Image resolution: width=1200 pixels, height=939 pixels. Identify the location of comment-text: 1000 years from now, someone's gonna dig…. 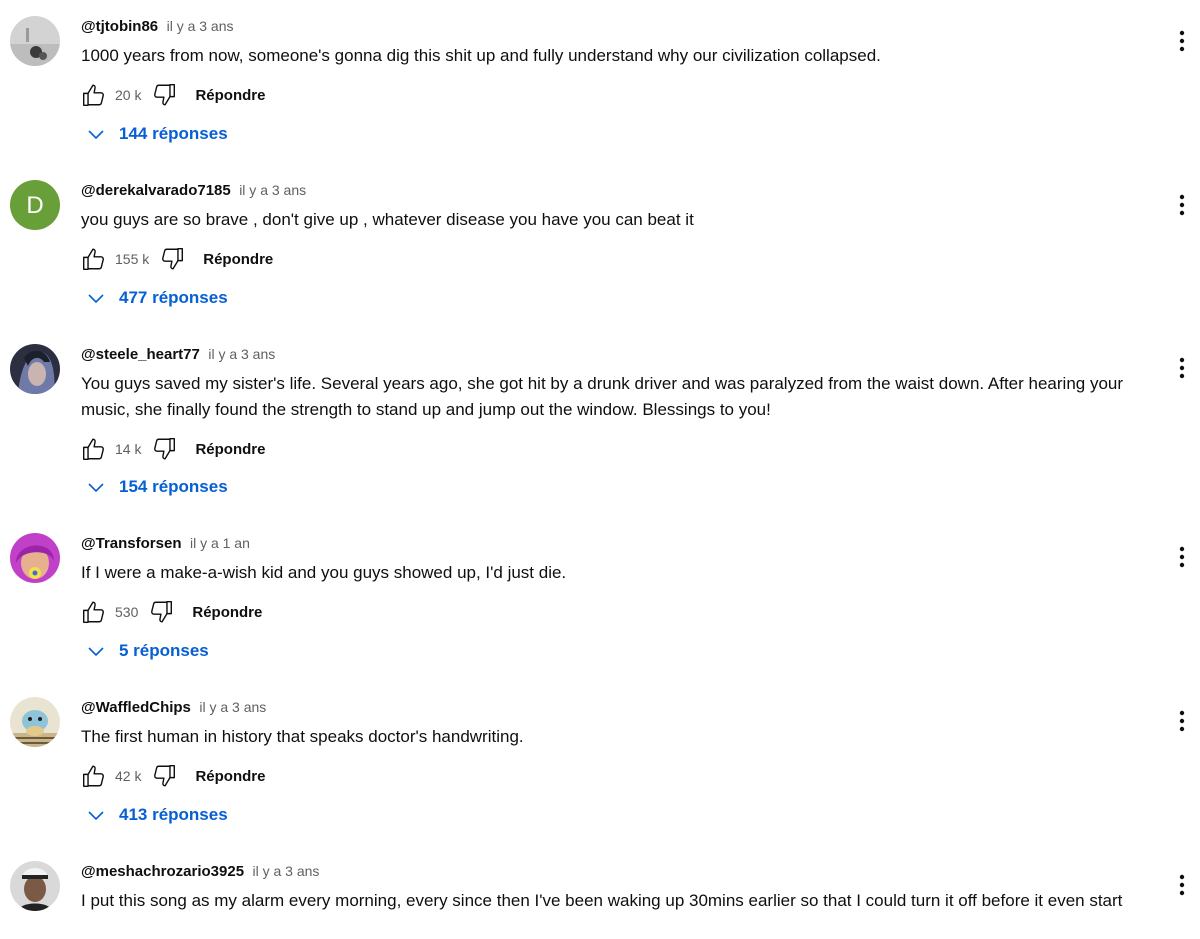
(481, 55).